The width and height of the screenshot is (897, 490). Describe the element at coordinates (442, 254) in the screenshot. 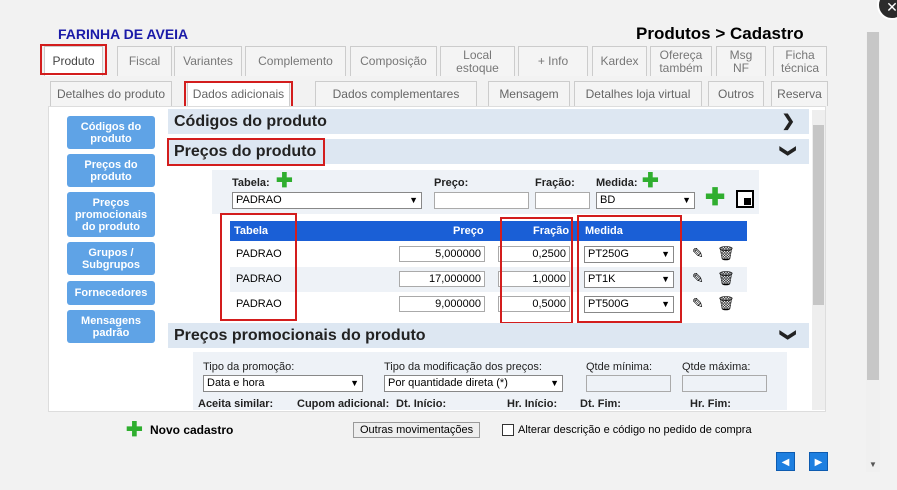

I see `preco-cell-input: 5,000000` at that location.